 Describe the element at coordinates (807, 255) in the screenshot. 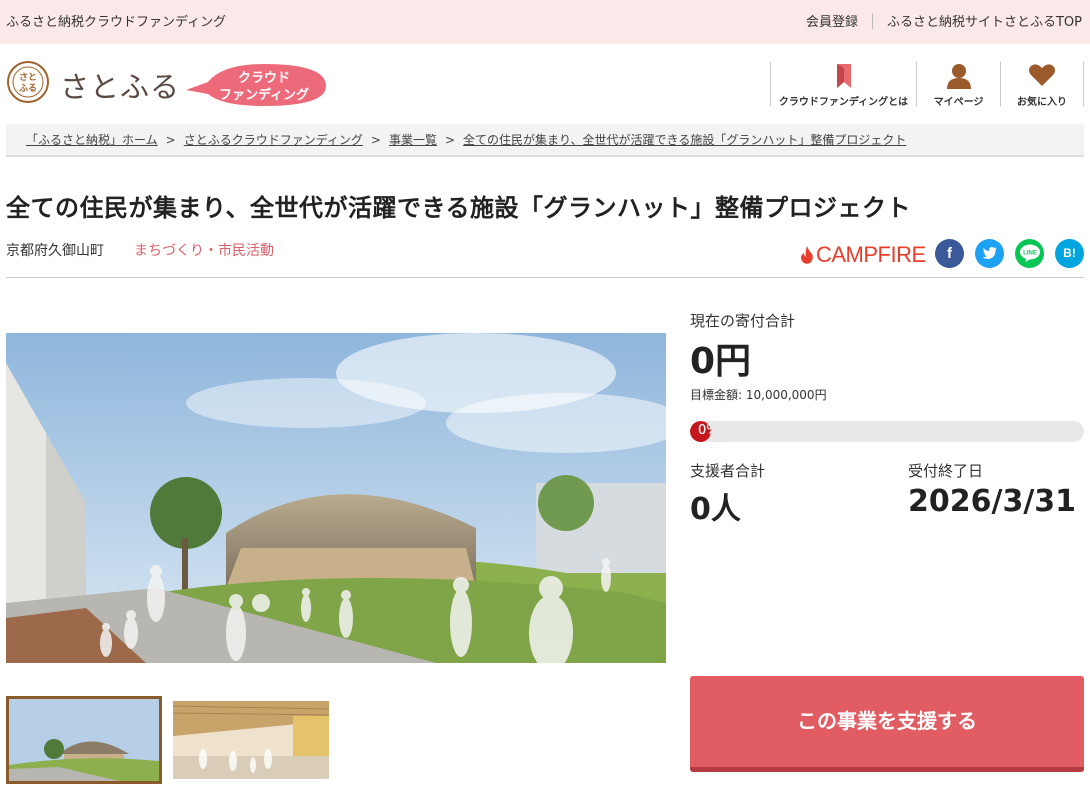

I see `flame-icon` at that location.